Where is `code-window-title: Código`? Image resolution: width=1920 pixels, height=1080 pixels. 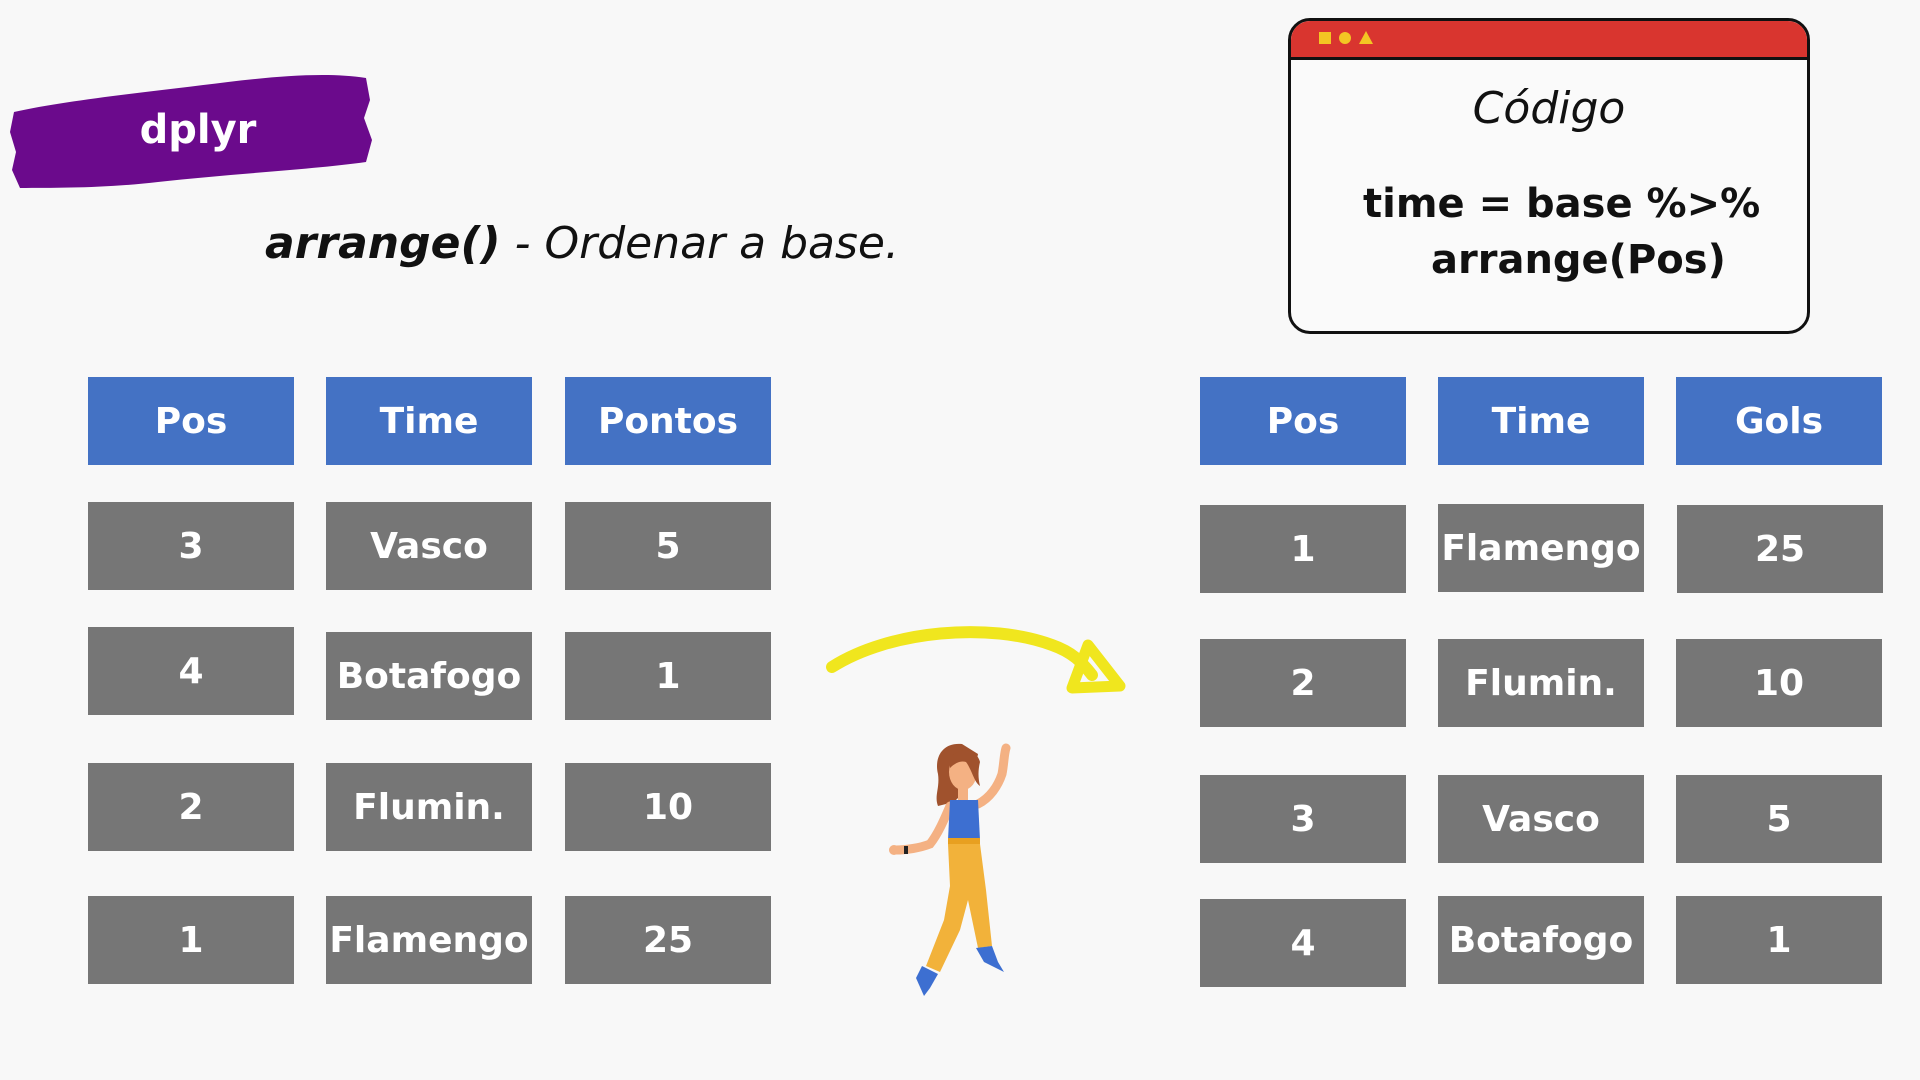 code-window-title: Código is located at coordinates (1549, 108).